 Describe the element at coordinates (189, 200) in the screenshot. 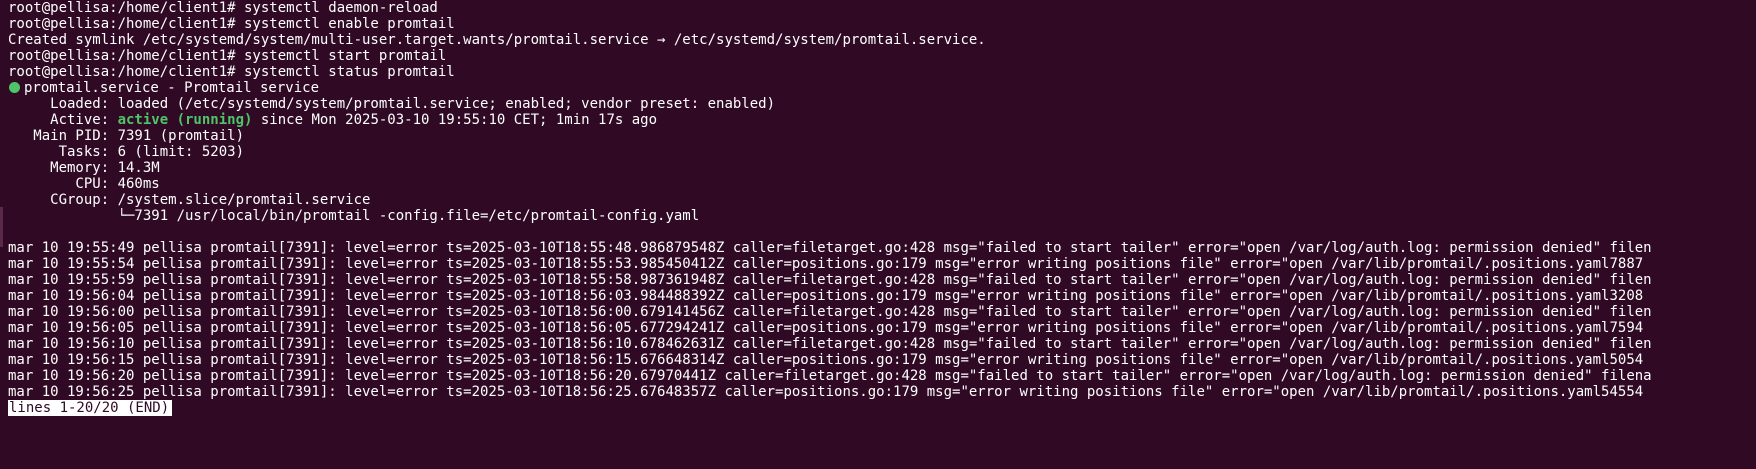

I see `cgroup-line: CGroup: /system.slice/promtail.service` at that location.